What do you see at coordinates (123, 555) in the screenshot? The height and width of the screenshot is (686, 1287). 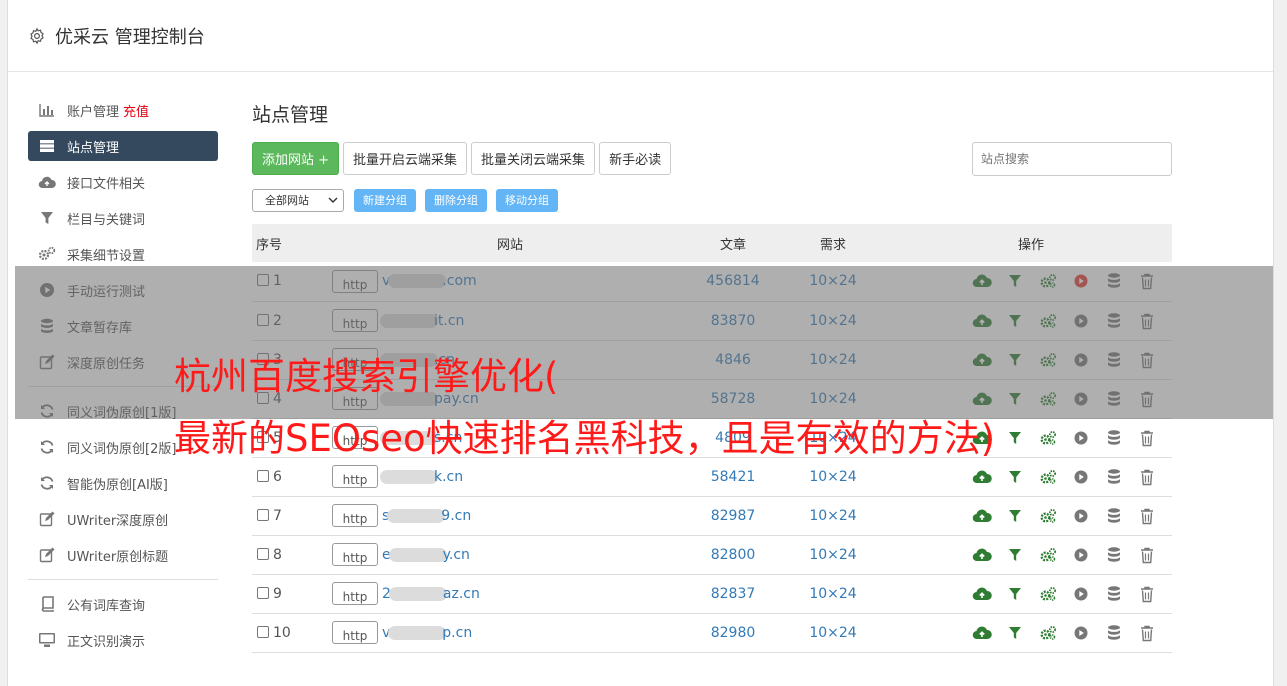 I see `sidebar-item-12: UWriter原创标题` at bounding box center [123, 555].